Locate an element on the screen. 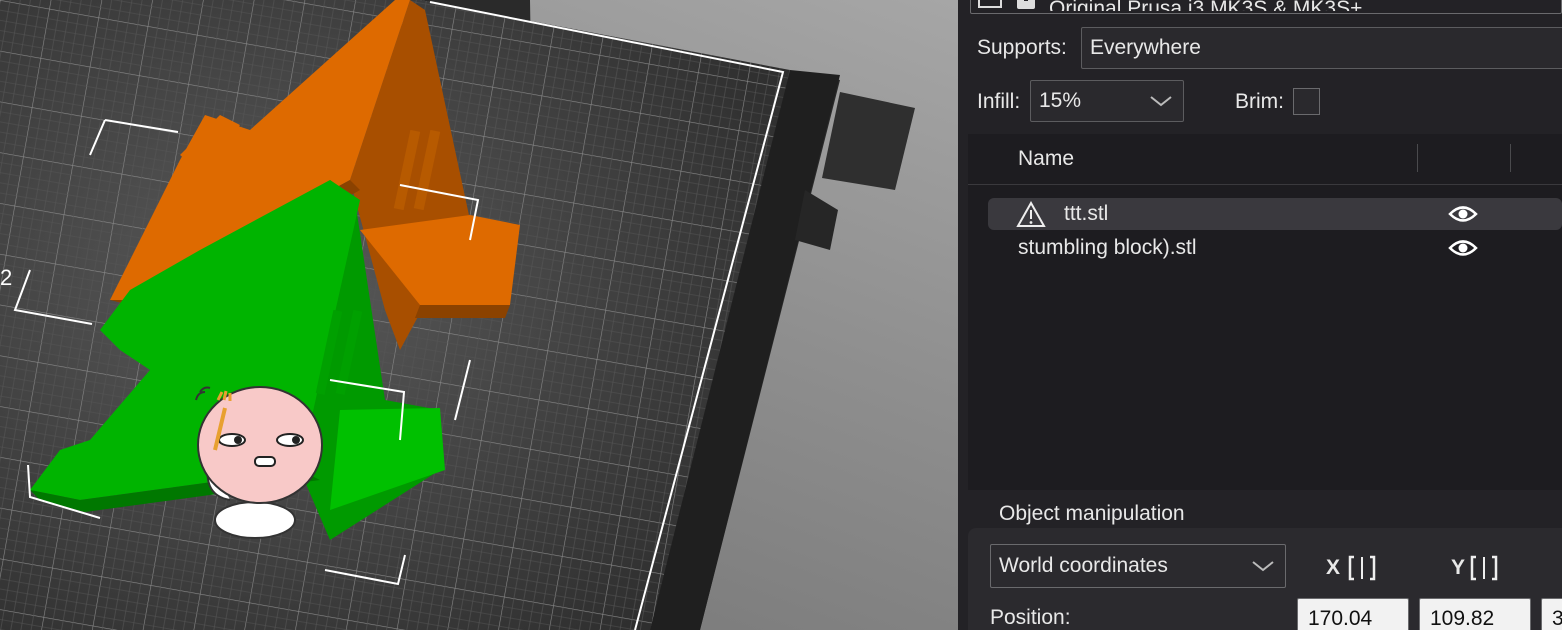 This screenshot has height=630, width=1562. column-header-name: Name is located at coordinates (1046, 158).